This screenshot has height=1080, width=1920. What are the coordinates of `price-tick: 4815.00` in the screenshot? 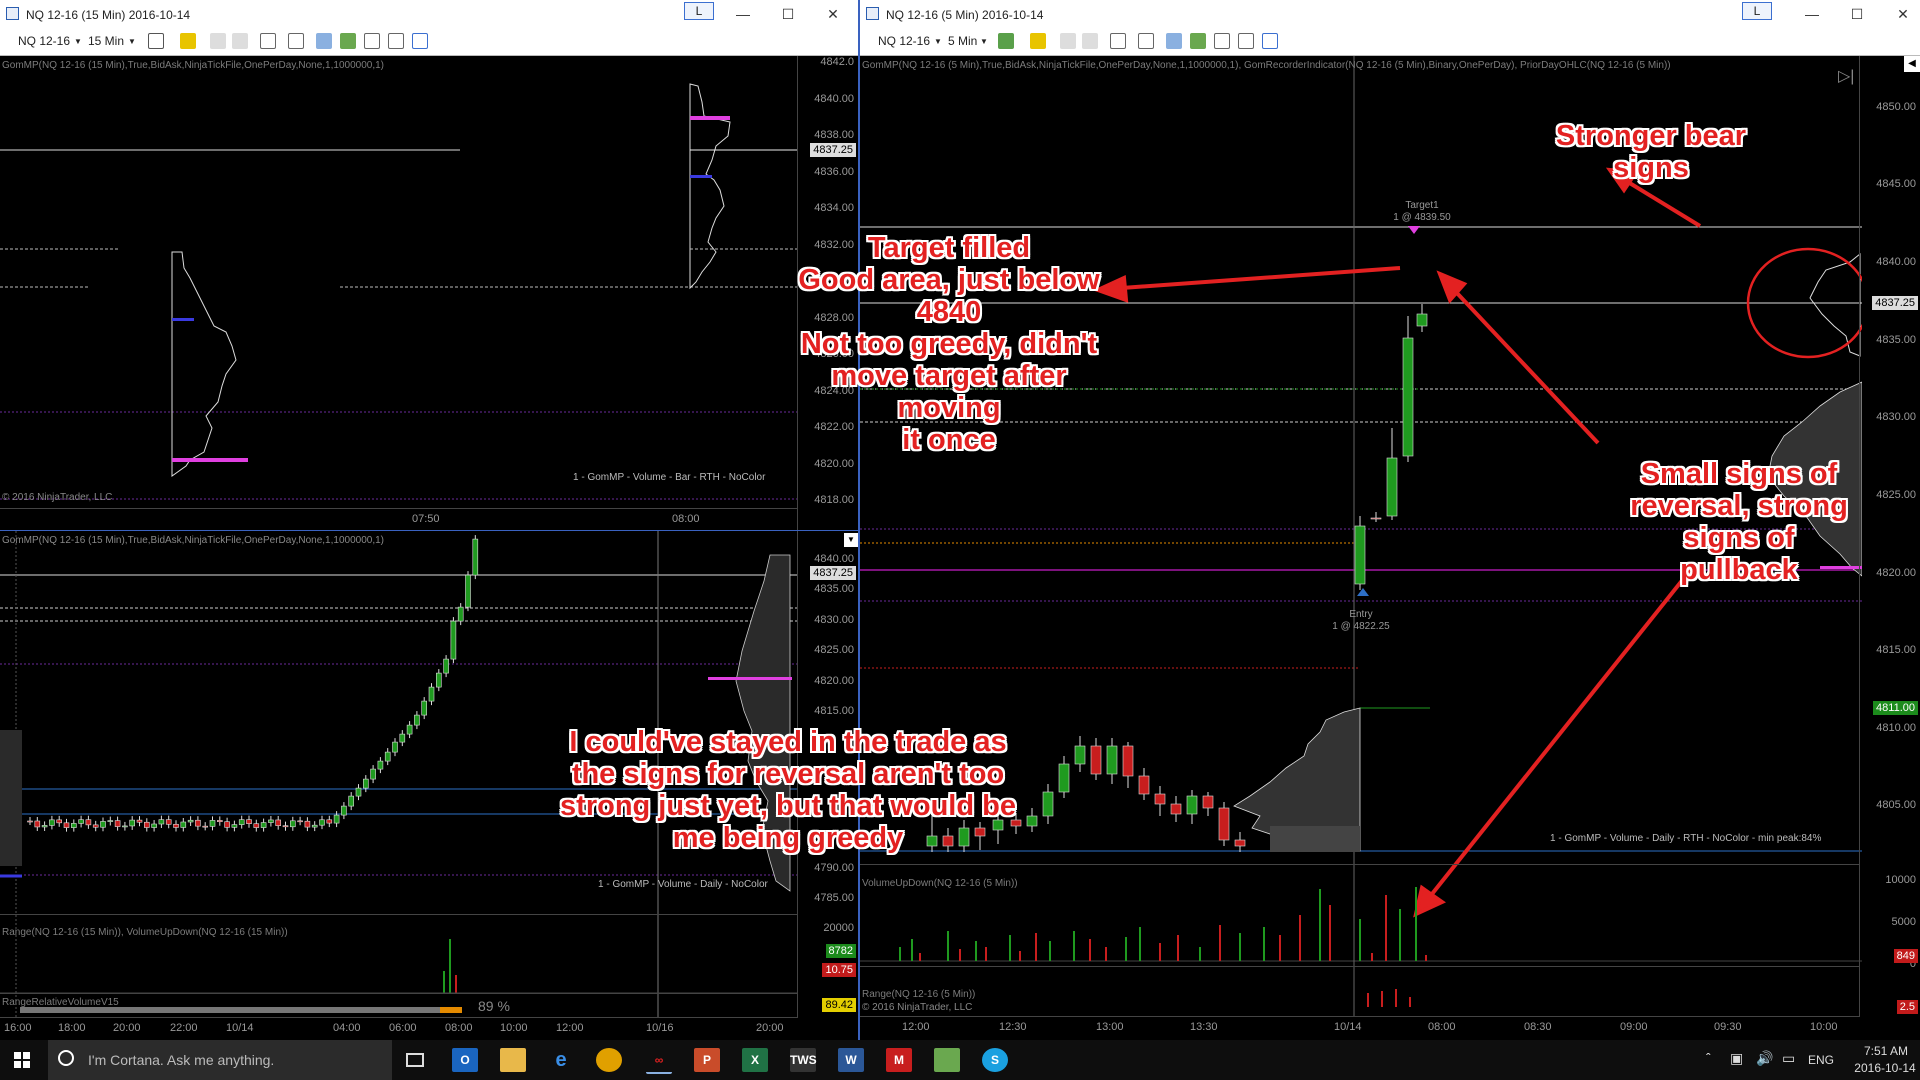 It's located at (834, 711).